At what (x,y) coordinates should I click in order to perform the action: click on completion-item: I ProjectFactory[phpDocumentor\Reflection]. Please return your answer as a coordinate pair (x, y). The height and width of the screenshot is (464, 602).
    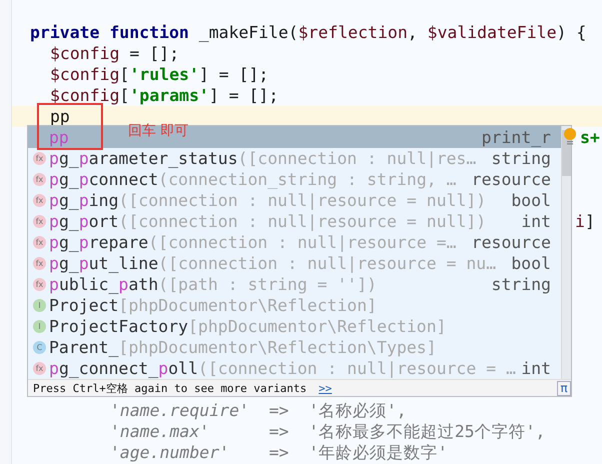
    Looking at the image, I should click on (294, 326).